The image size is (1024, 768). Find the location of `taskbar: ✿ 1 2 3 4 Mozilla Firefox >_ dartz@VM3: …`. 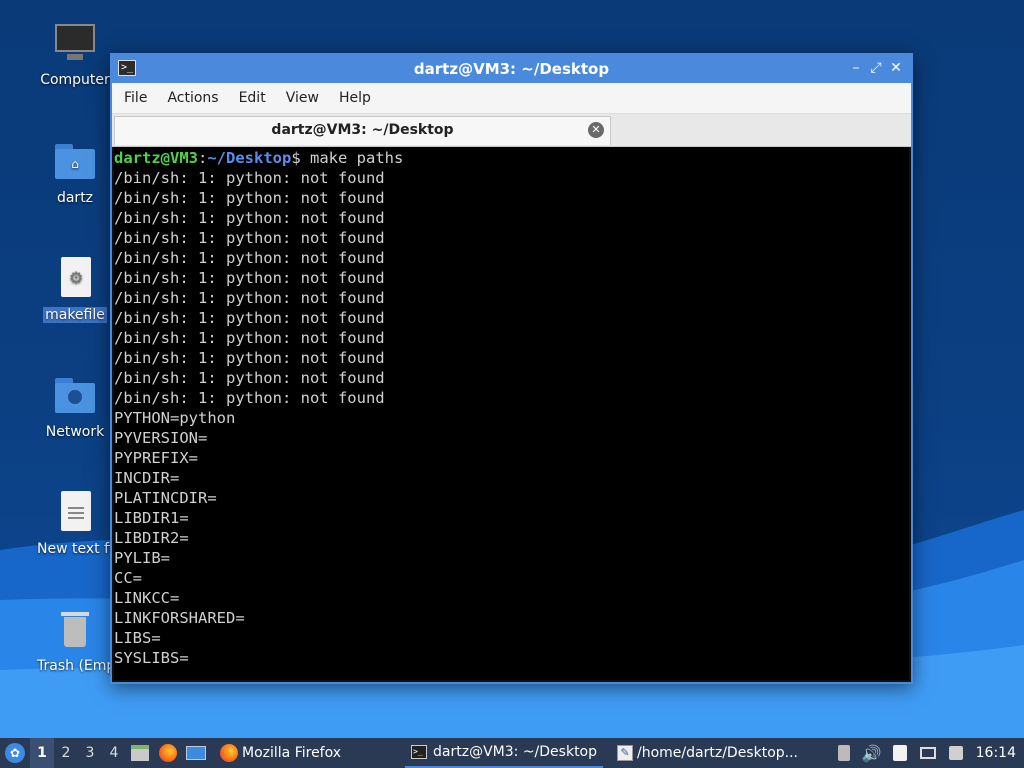

taskbar: ✿ 1 2 3 4 Mozilla Firefox >_ dartz@VM3: … is located at coordinates (512, 753).